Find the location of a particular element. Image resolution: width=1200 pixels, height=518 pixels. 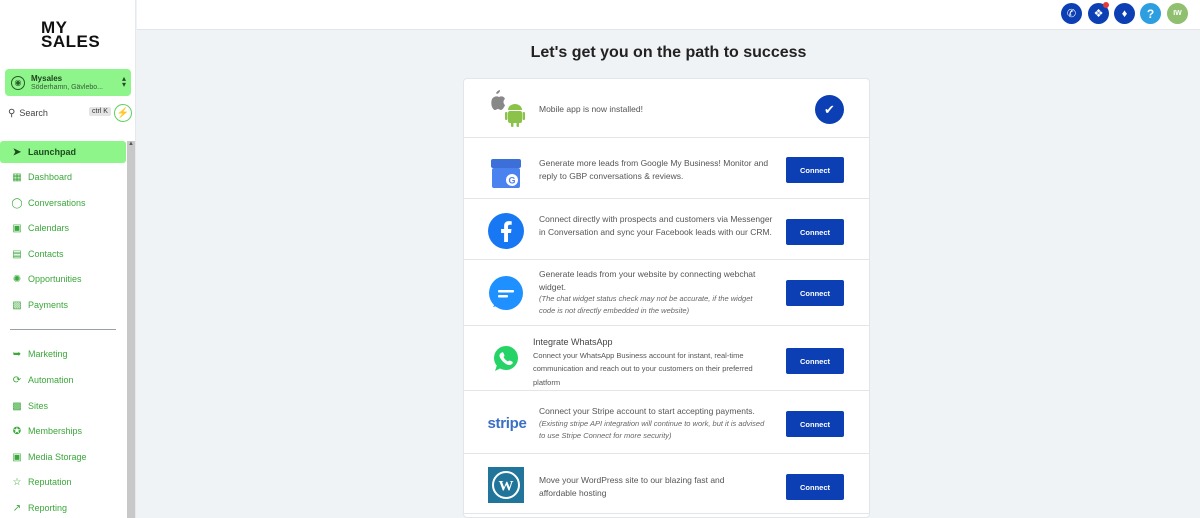

scroll-up-arrow-icon: ▲ is located at coordinates (131, 144).